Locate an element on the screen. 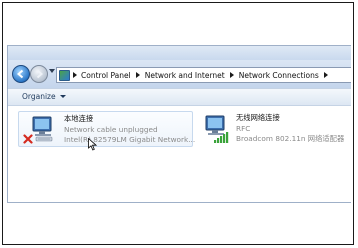 Image resolution: width=358 pixels, height=248 pixels. connection-status: Network cable unplugged is located at coordinates (111, 129).